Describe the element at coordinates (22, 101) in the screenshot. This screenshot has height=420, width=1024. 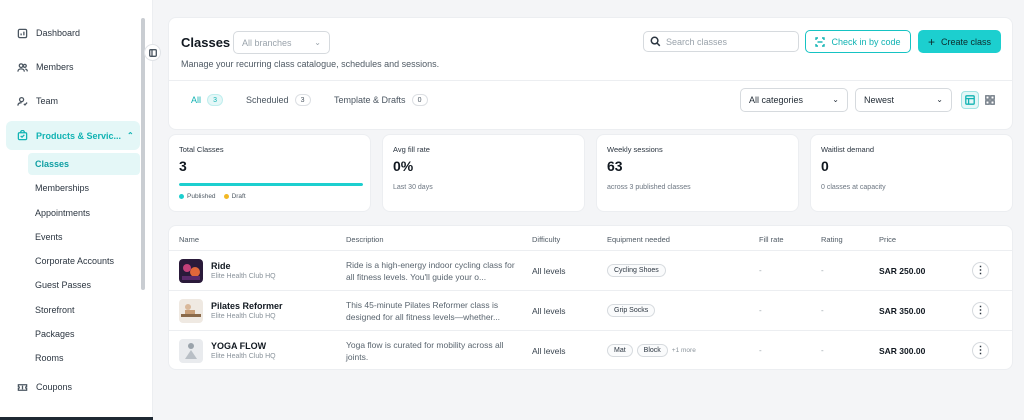
I see `team-icon` at that location.